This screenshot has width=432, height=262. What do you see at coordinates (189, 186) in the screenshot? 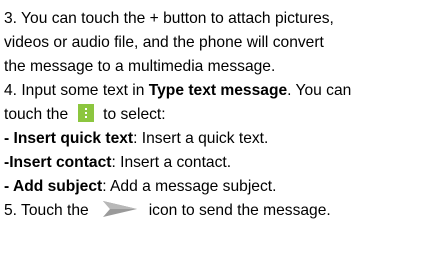
I see `option3-desc: : Add a message subject.` at bounding box center [189, 186].